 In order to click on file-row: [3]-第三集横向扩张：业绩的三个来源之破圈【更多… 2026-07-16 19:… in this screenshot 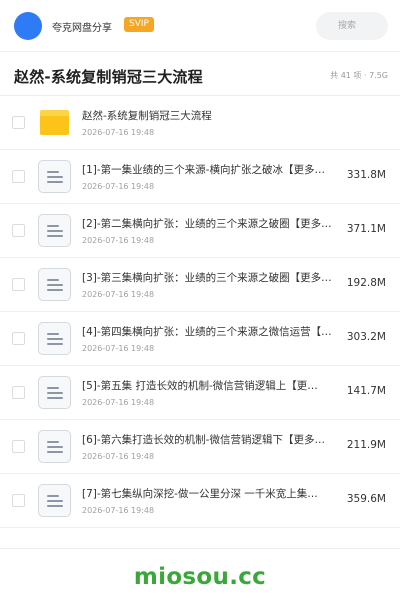, I will do `click(200, 285)`.